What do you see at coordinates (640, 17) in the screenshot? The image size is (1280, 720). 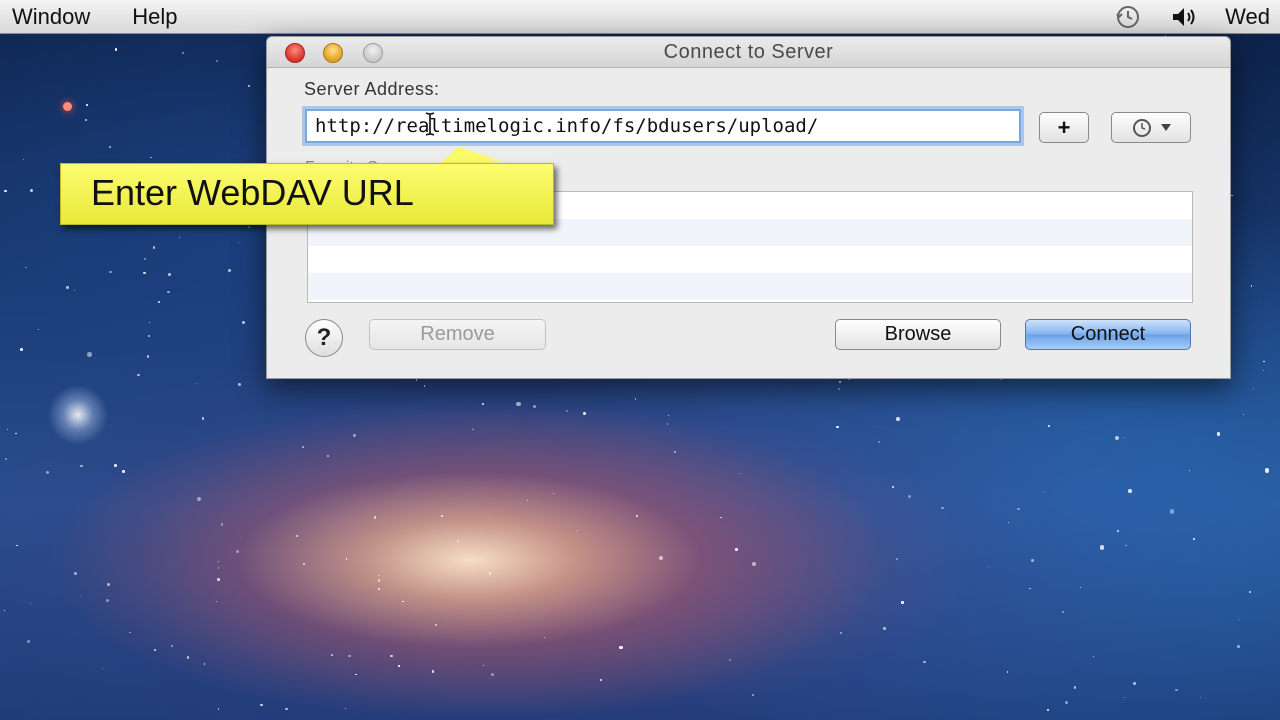 I see `menu-bar: Window Help Wed` at bounding box center [640, 17].